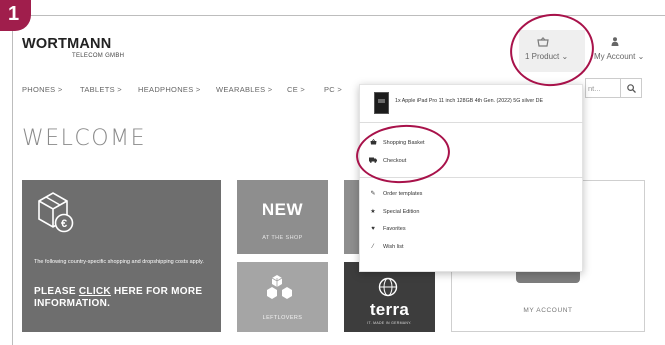  What do you see at coordinates (12, 180) in the screenshot?
I see `frame-border-left` at bounding box center [12, 180].